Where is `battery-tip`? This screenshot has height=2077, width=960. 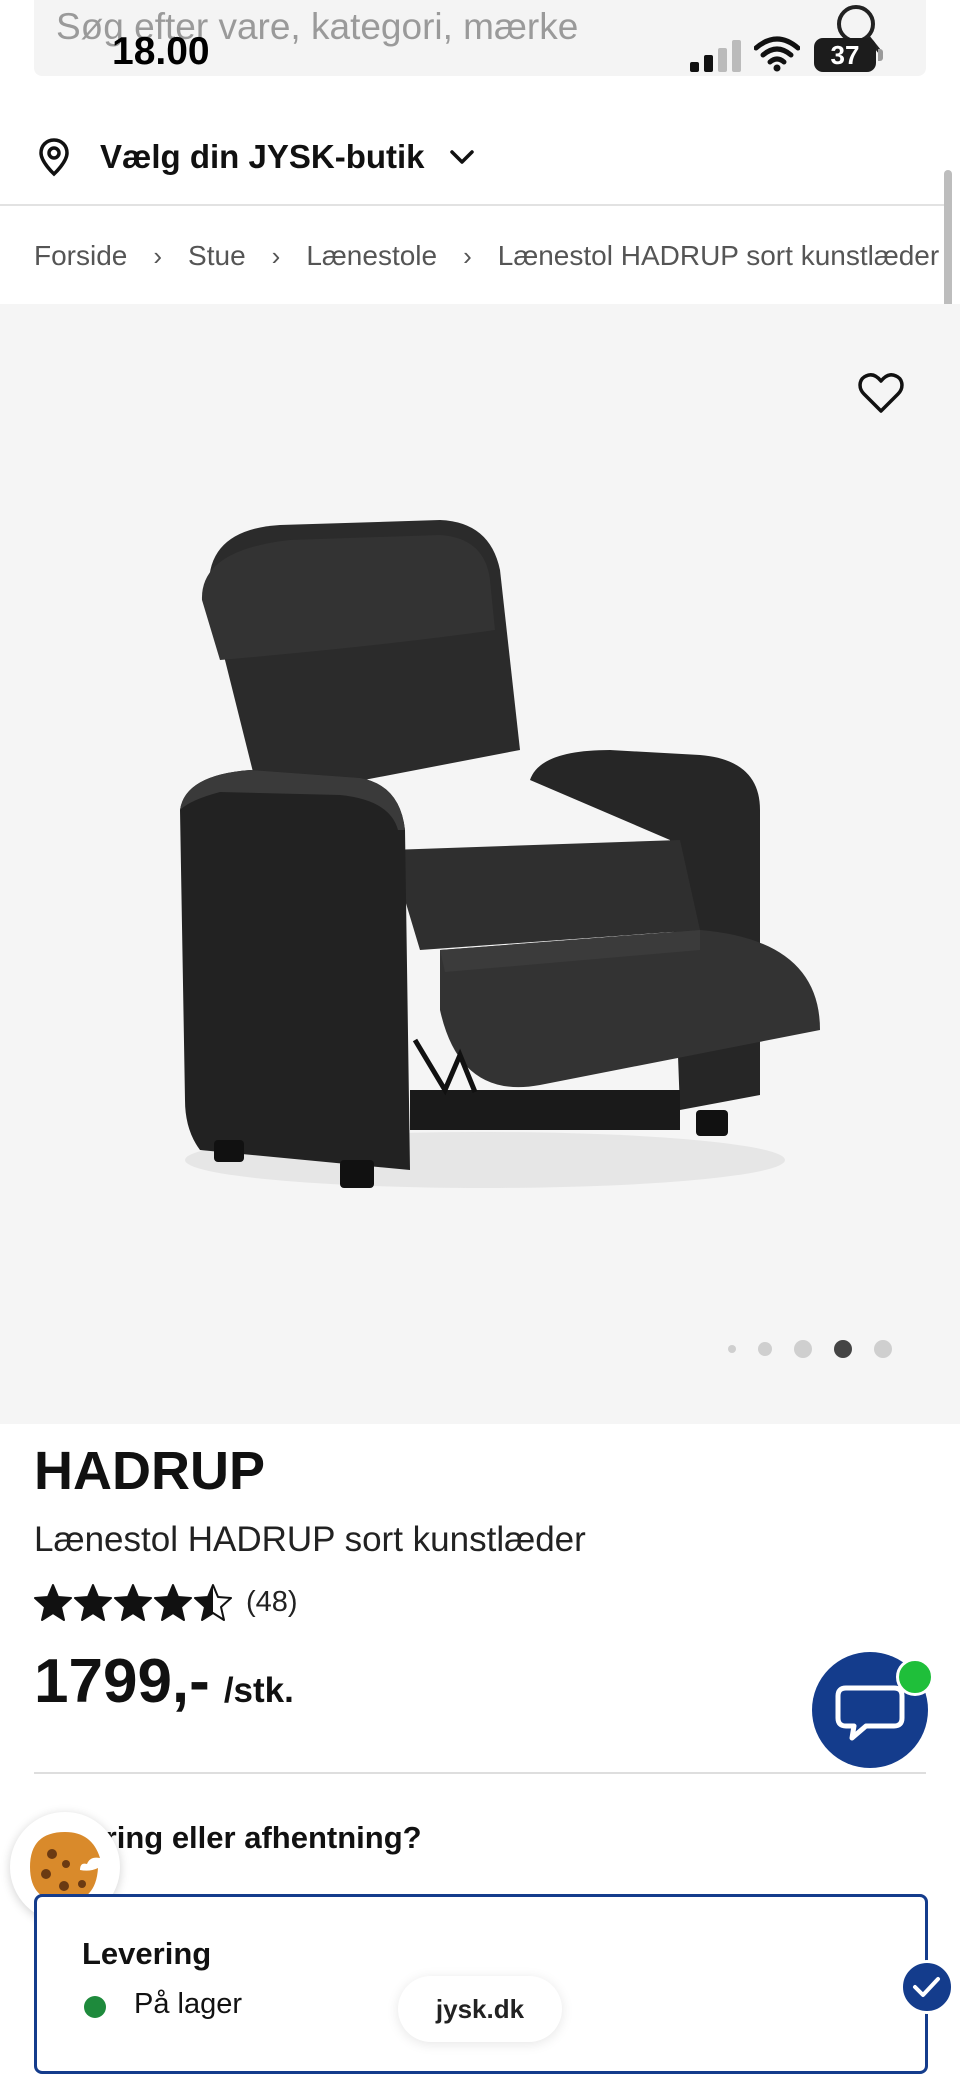 battery-tip is located at coordinates (880, 55).